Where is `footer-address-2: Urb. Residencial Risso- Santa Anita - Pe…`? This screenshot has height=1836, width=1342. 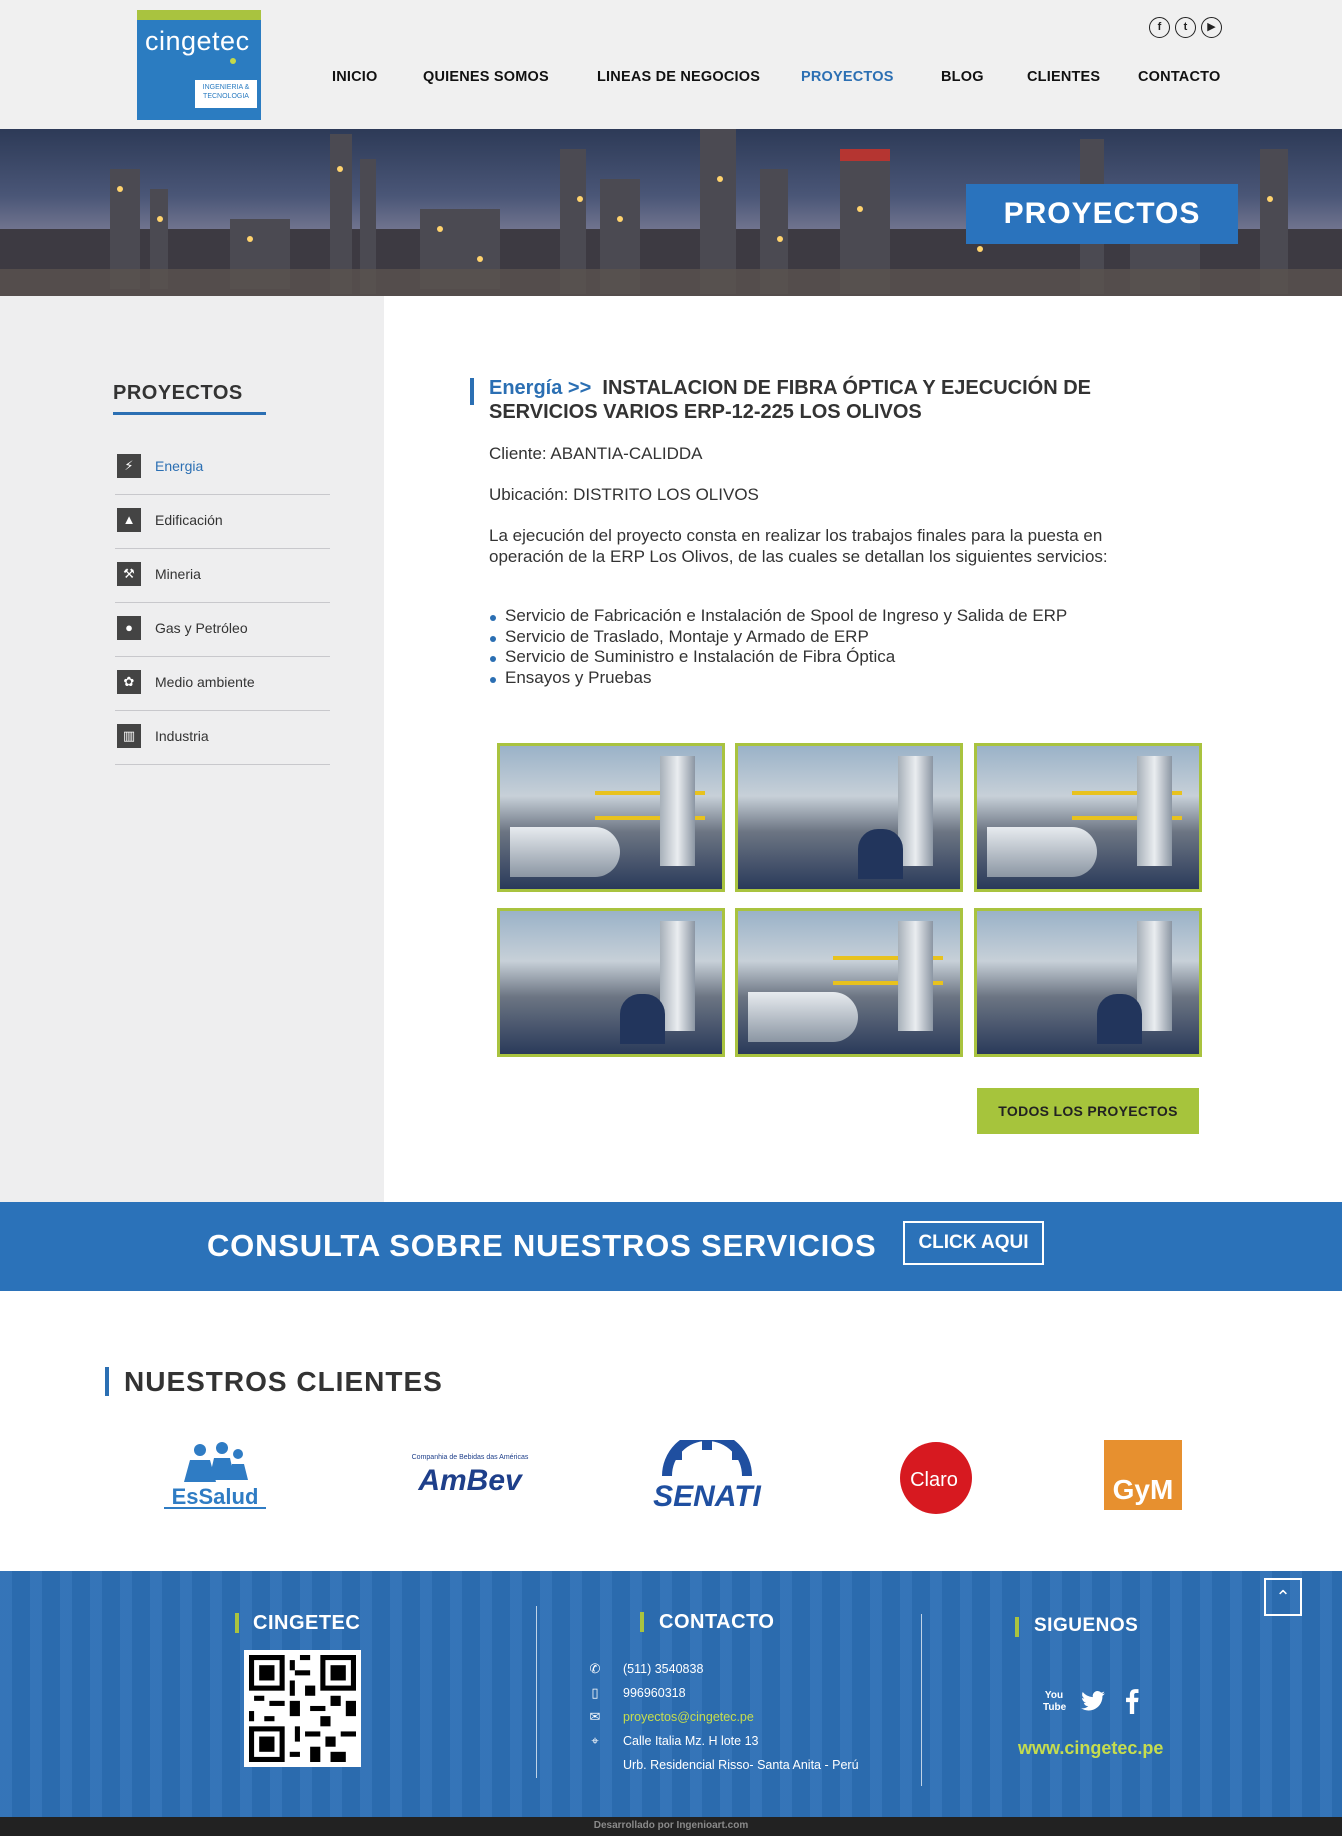
footer-address-2: Urb. Residencial Risso- Santa Anita - Pe… is located at coordinates (741, 1765).